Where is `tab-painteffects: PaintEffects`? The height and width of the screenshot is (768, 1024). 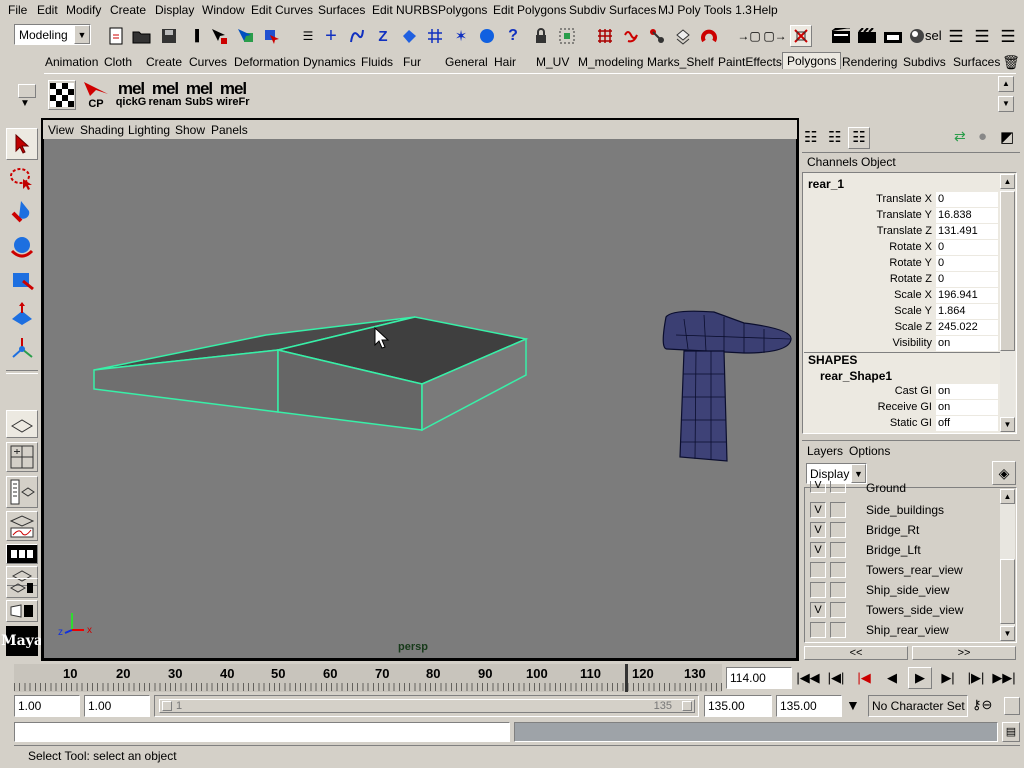
tab-painteffects: PaintEffects is located at coordinates (750, 62).